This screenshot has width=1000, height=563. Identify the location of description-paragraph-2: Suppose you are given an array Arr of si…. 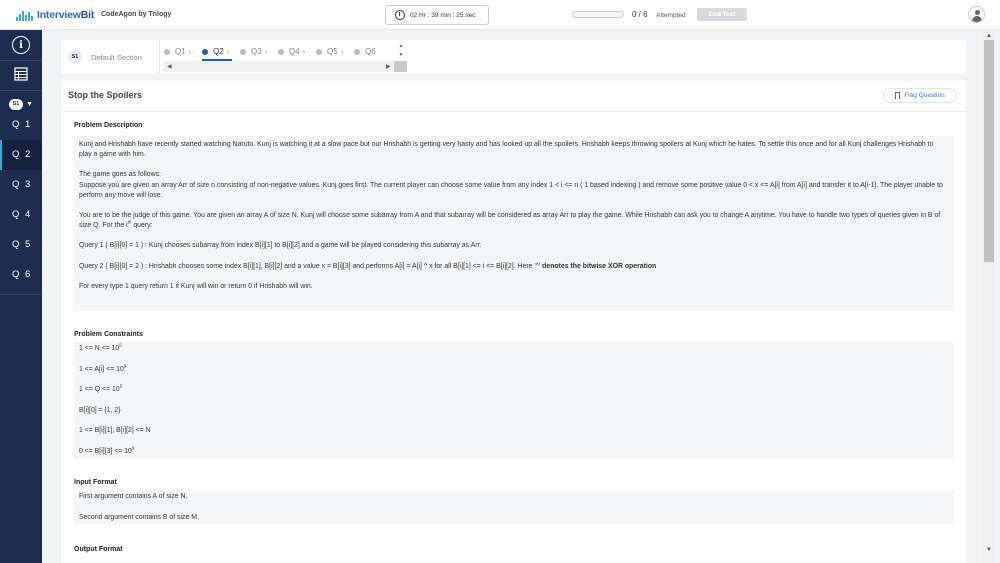
(511, 190).